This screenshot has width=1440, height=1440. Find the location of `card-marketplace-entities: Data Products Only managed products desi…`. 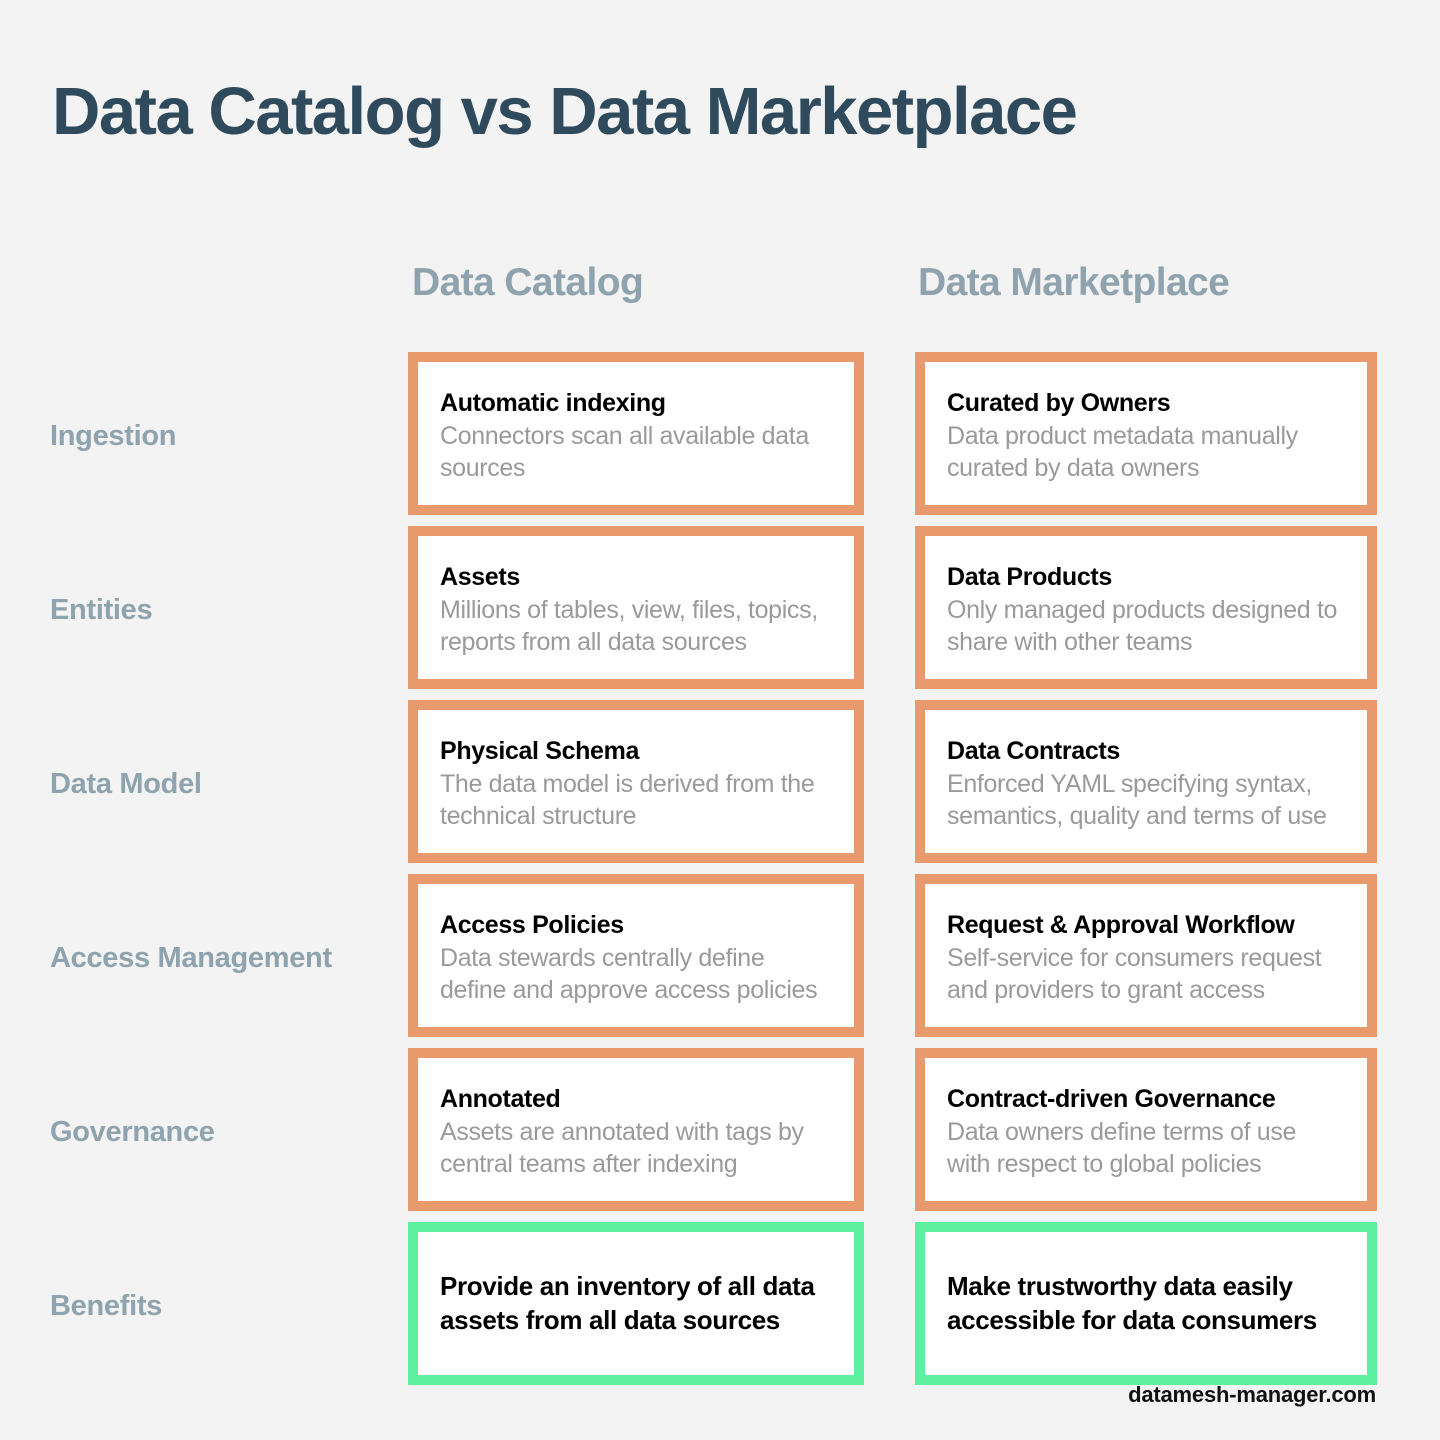

card-marketplace-entities: Data Products Only managed products desi… is located at coordinates (1146, 607).